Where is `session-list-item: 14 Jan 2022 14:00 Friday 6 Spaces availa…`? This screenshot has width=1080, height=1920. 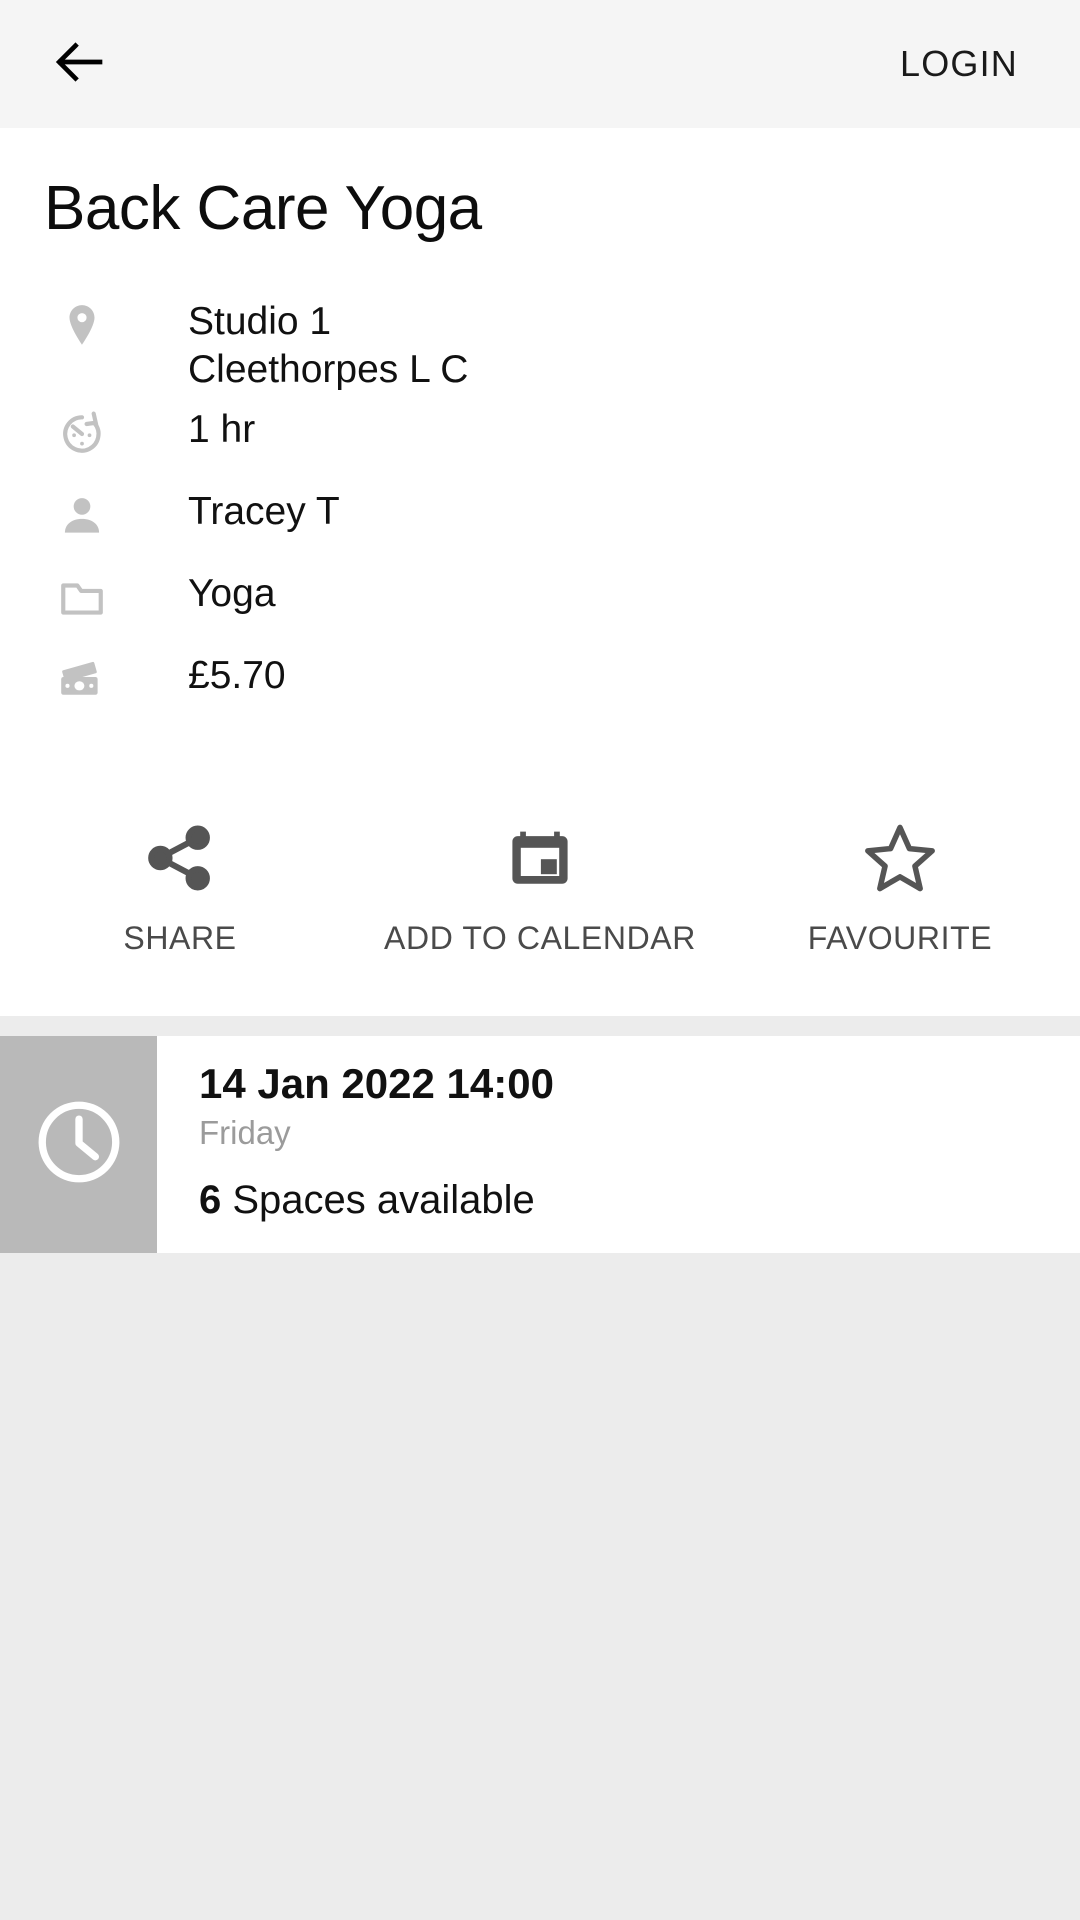 session-list-item: 14 Jan 2022 14:00 Friday 6 Spaces availa… is located at coordinates (540, 1144).